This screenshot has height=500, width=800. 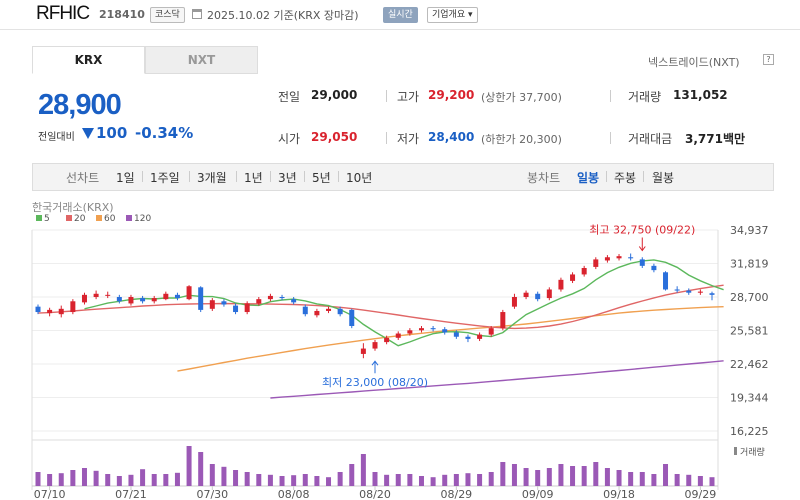 What do you see at coordinates (73, 207) in the screenshot?
I see `chart-title: 한국거래소(KRX)` at bounding box center [73, 207].